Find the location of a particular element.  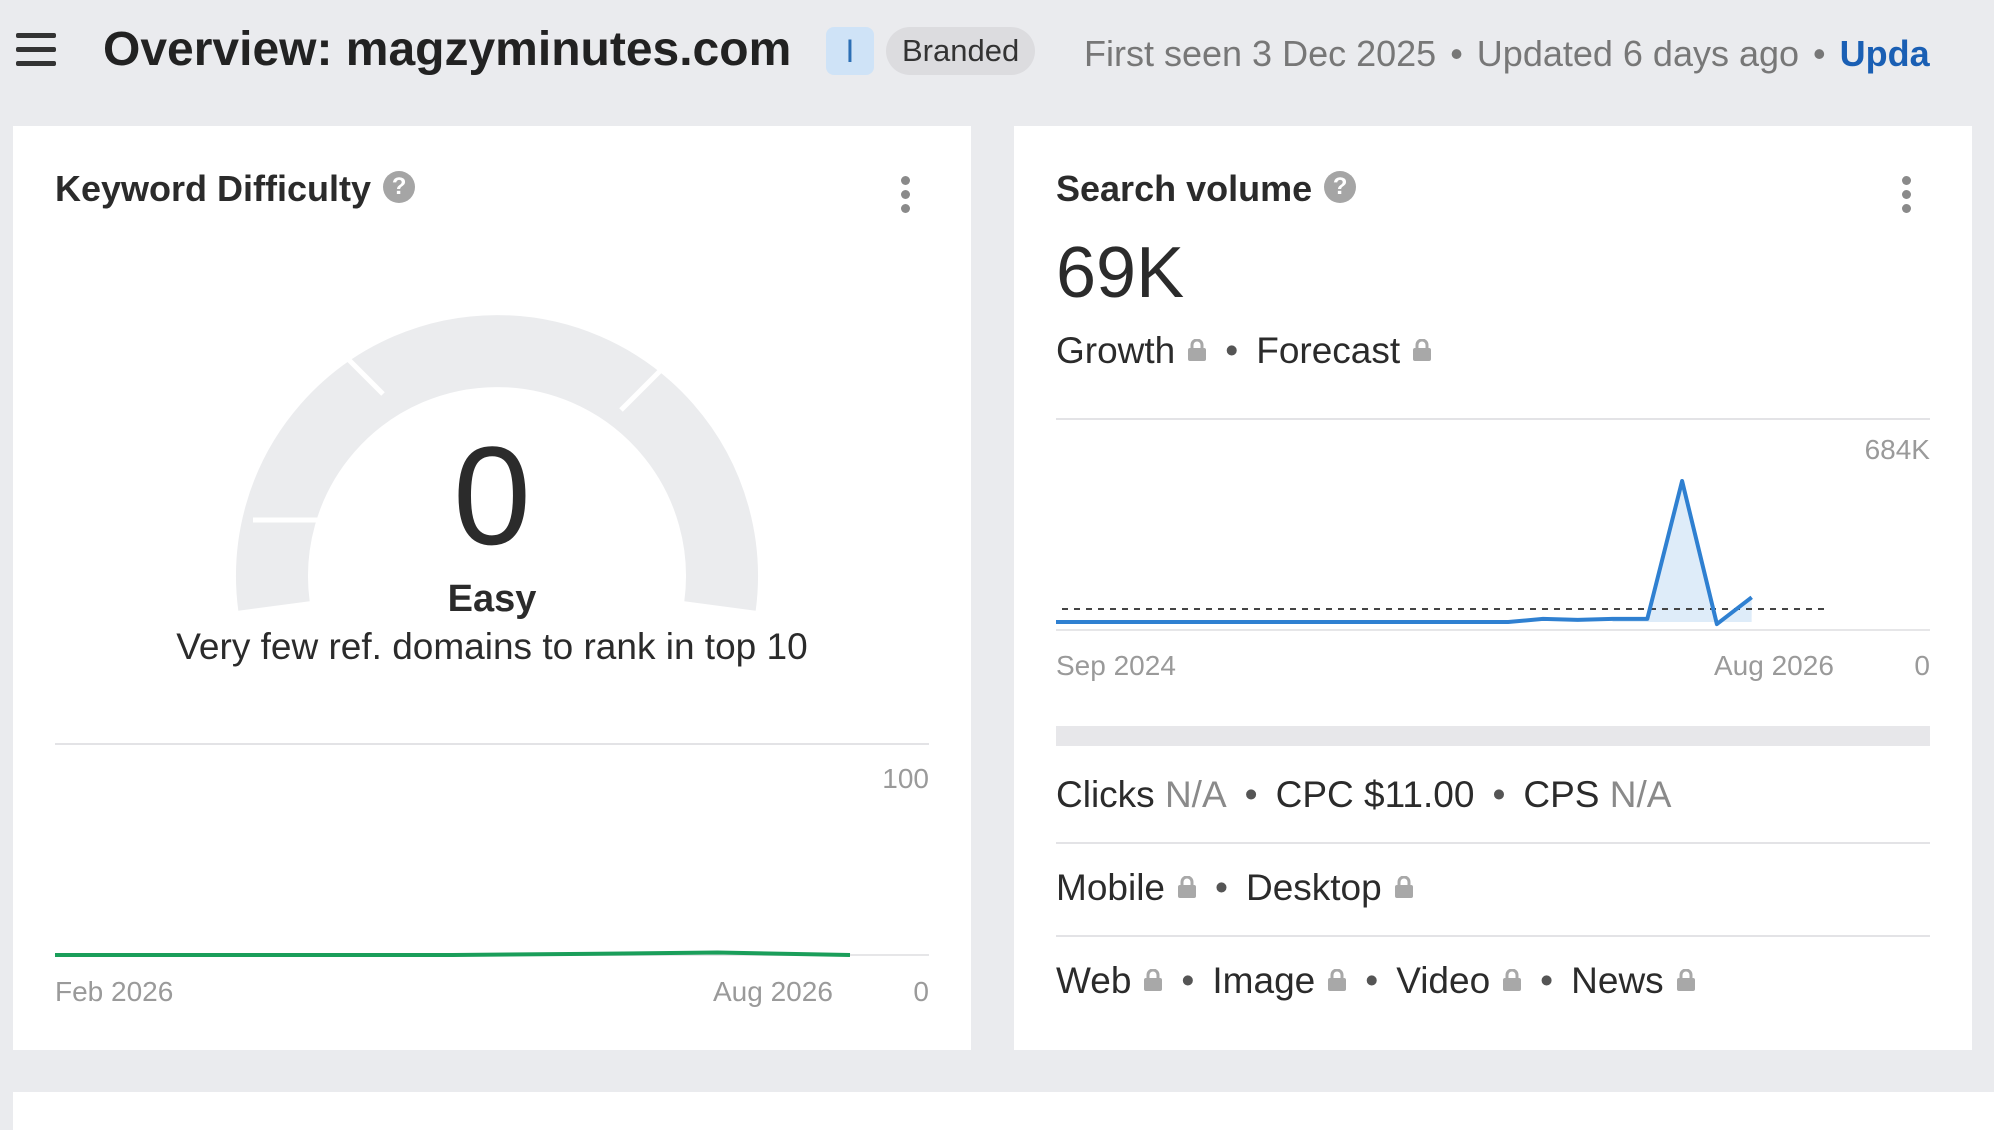

kd-trend-chart is located at coordinates (453, 953).